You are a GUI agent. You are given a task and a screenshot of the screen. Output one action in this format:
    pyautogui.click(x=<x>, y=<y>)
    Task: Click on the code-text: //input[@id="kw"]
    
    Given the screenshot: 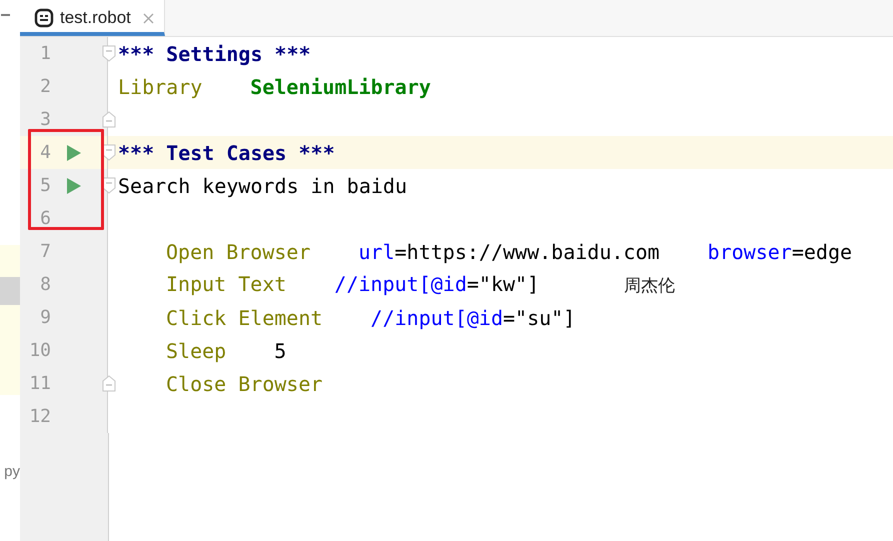 What is the action you would take?
    pyautogui.click(x=437, y=284)
    